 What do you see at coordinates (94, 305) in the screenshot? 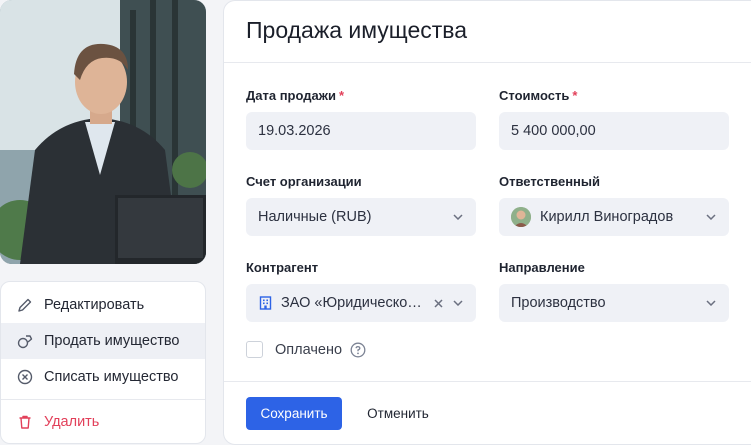
I see `edit-action-label: Редактировать` at bounding box center [94, 305].